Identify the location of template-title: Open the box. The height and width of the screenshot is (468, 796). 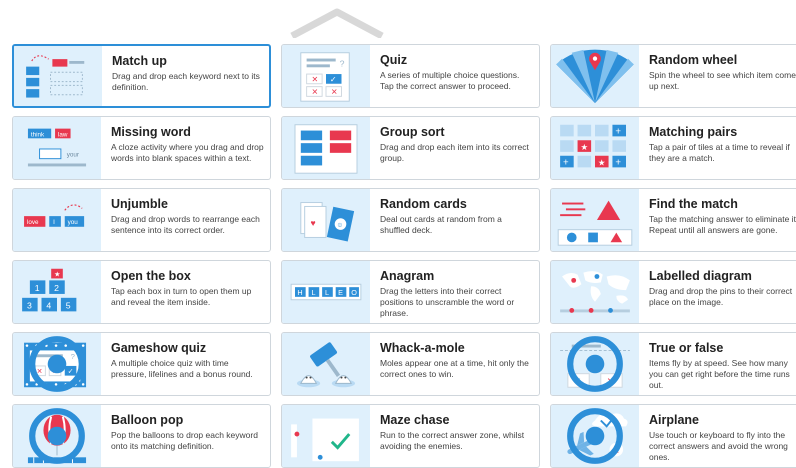
(151, 276).